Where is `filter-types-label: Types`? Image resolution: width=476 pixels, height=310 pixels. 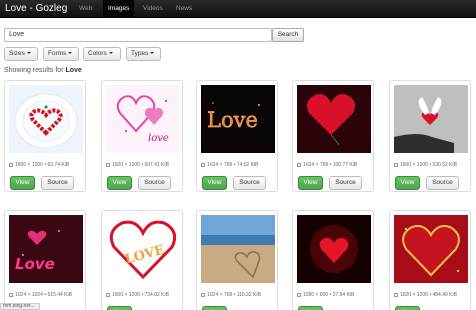 filter-types-label: Types is located at coordinates (140, 53).